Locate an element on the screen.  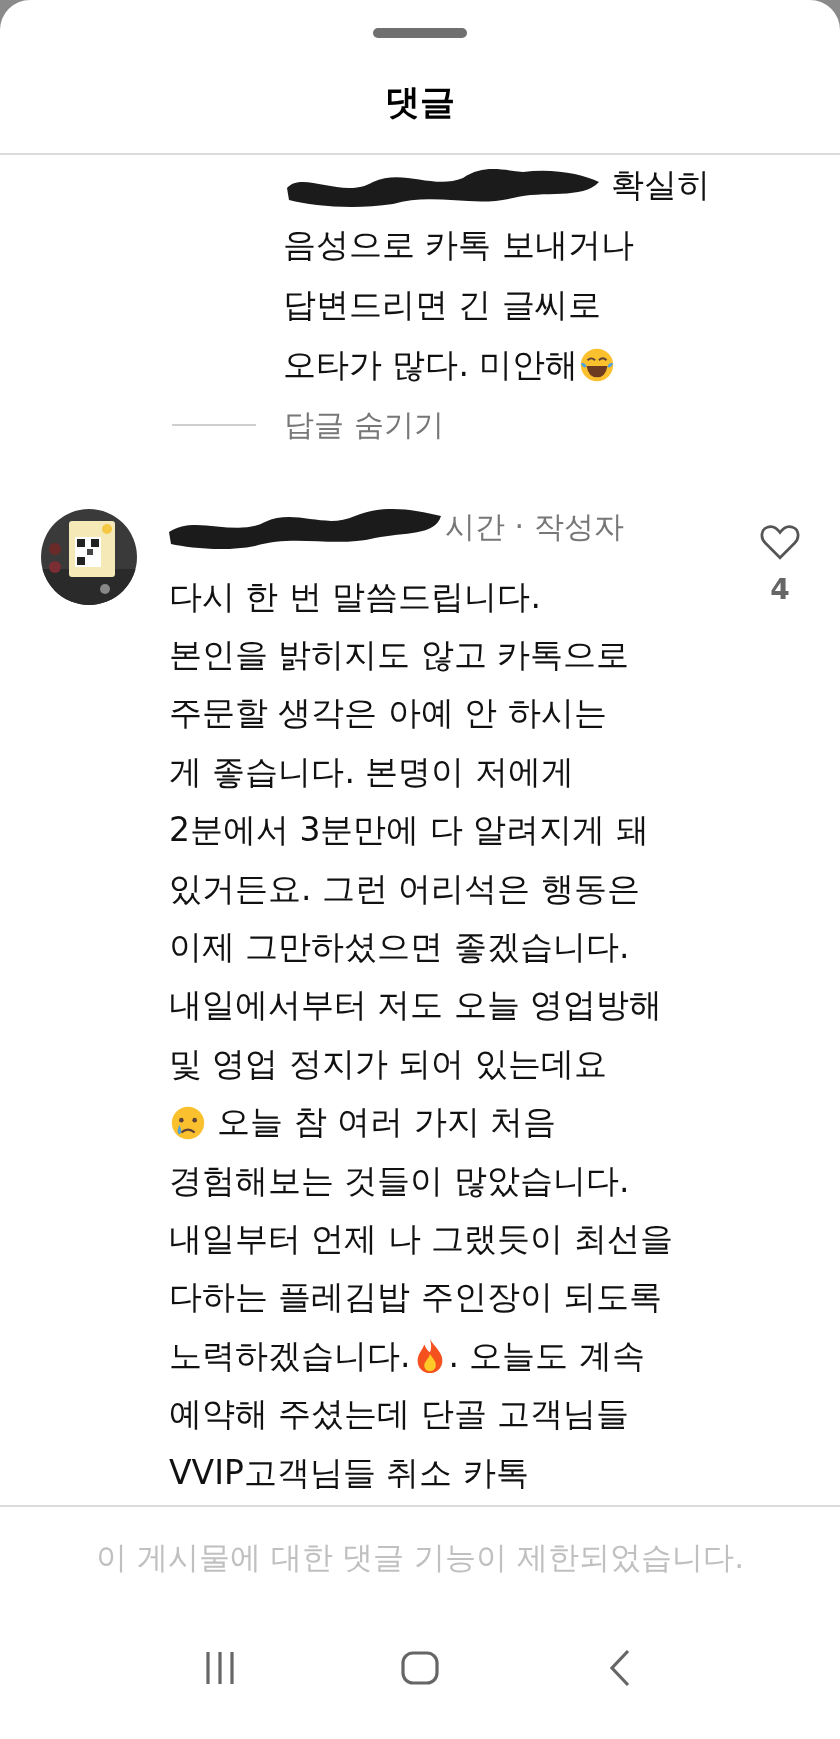
reply-text: 확실히 is located at coordinates (660, 184).